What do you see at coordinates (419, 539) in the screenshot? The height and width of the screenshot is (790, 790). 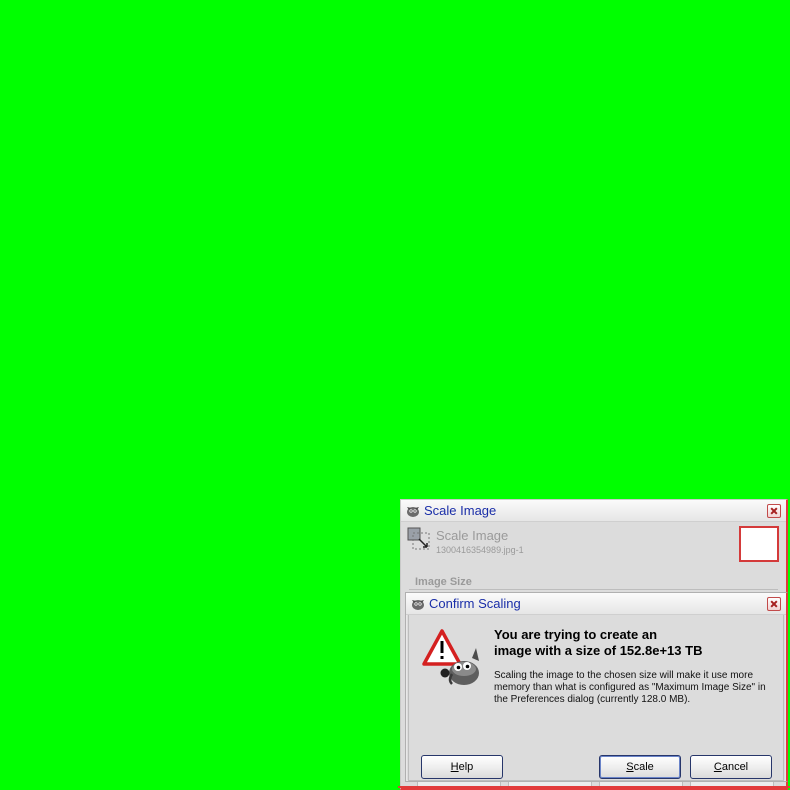 I see `scale-image-icon` at bounding box center [419, 539].